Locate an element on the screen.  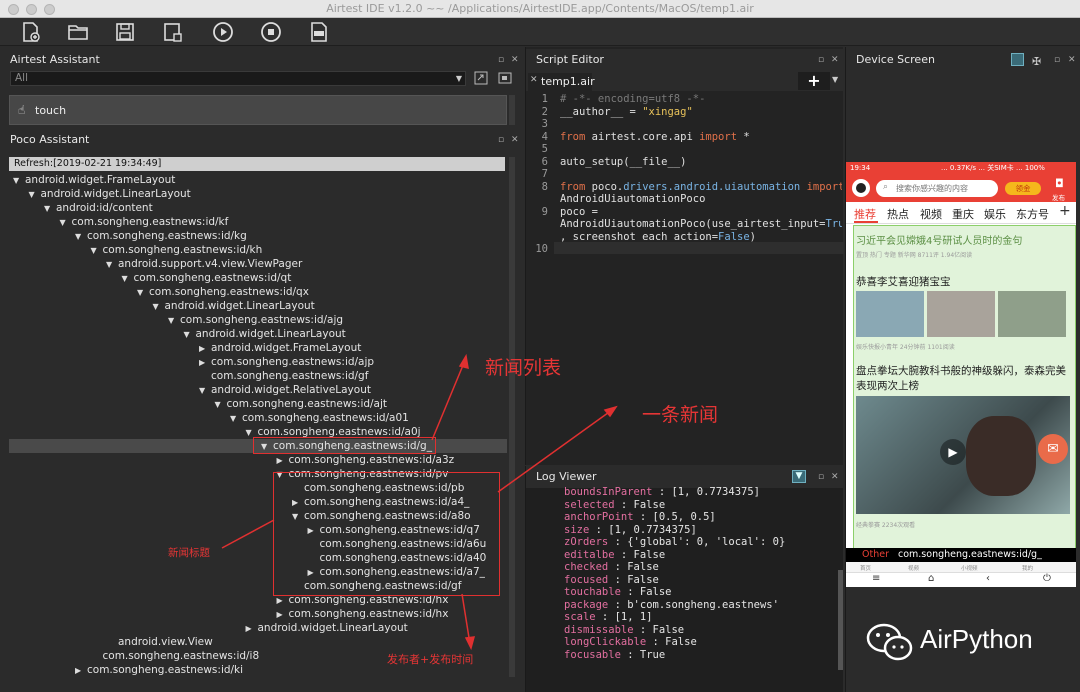
home-icon: ⌂ is located at coordinates (931, 578).